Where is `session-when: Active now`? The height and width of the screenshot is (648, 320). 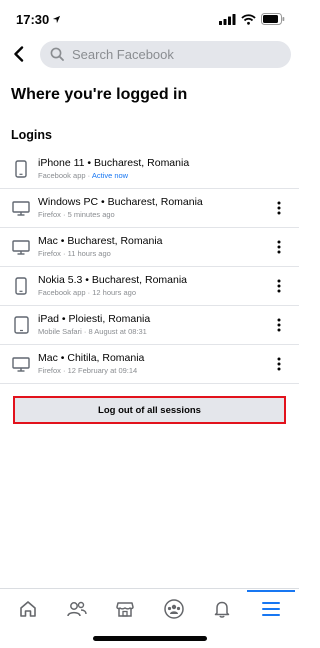 session-when: Active now is located at coordinates (110, 175).